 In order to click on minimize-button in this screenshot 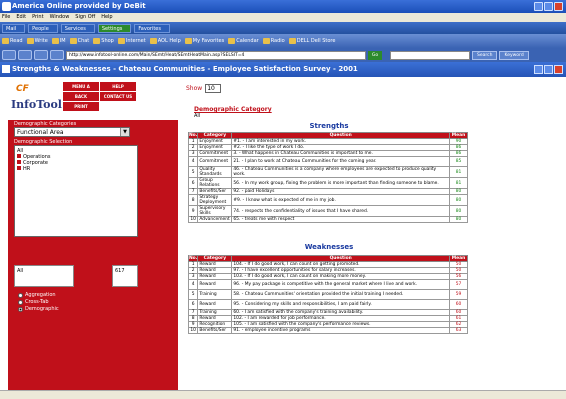, I will do `click(538, 6)`.